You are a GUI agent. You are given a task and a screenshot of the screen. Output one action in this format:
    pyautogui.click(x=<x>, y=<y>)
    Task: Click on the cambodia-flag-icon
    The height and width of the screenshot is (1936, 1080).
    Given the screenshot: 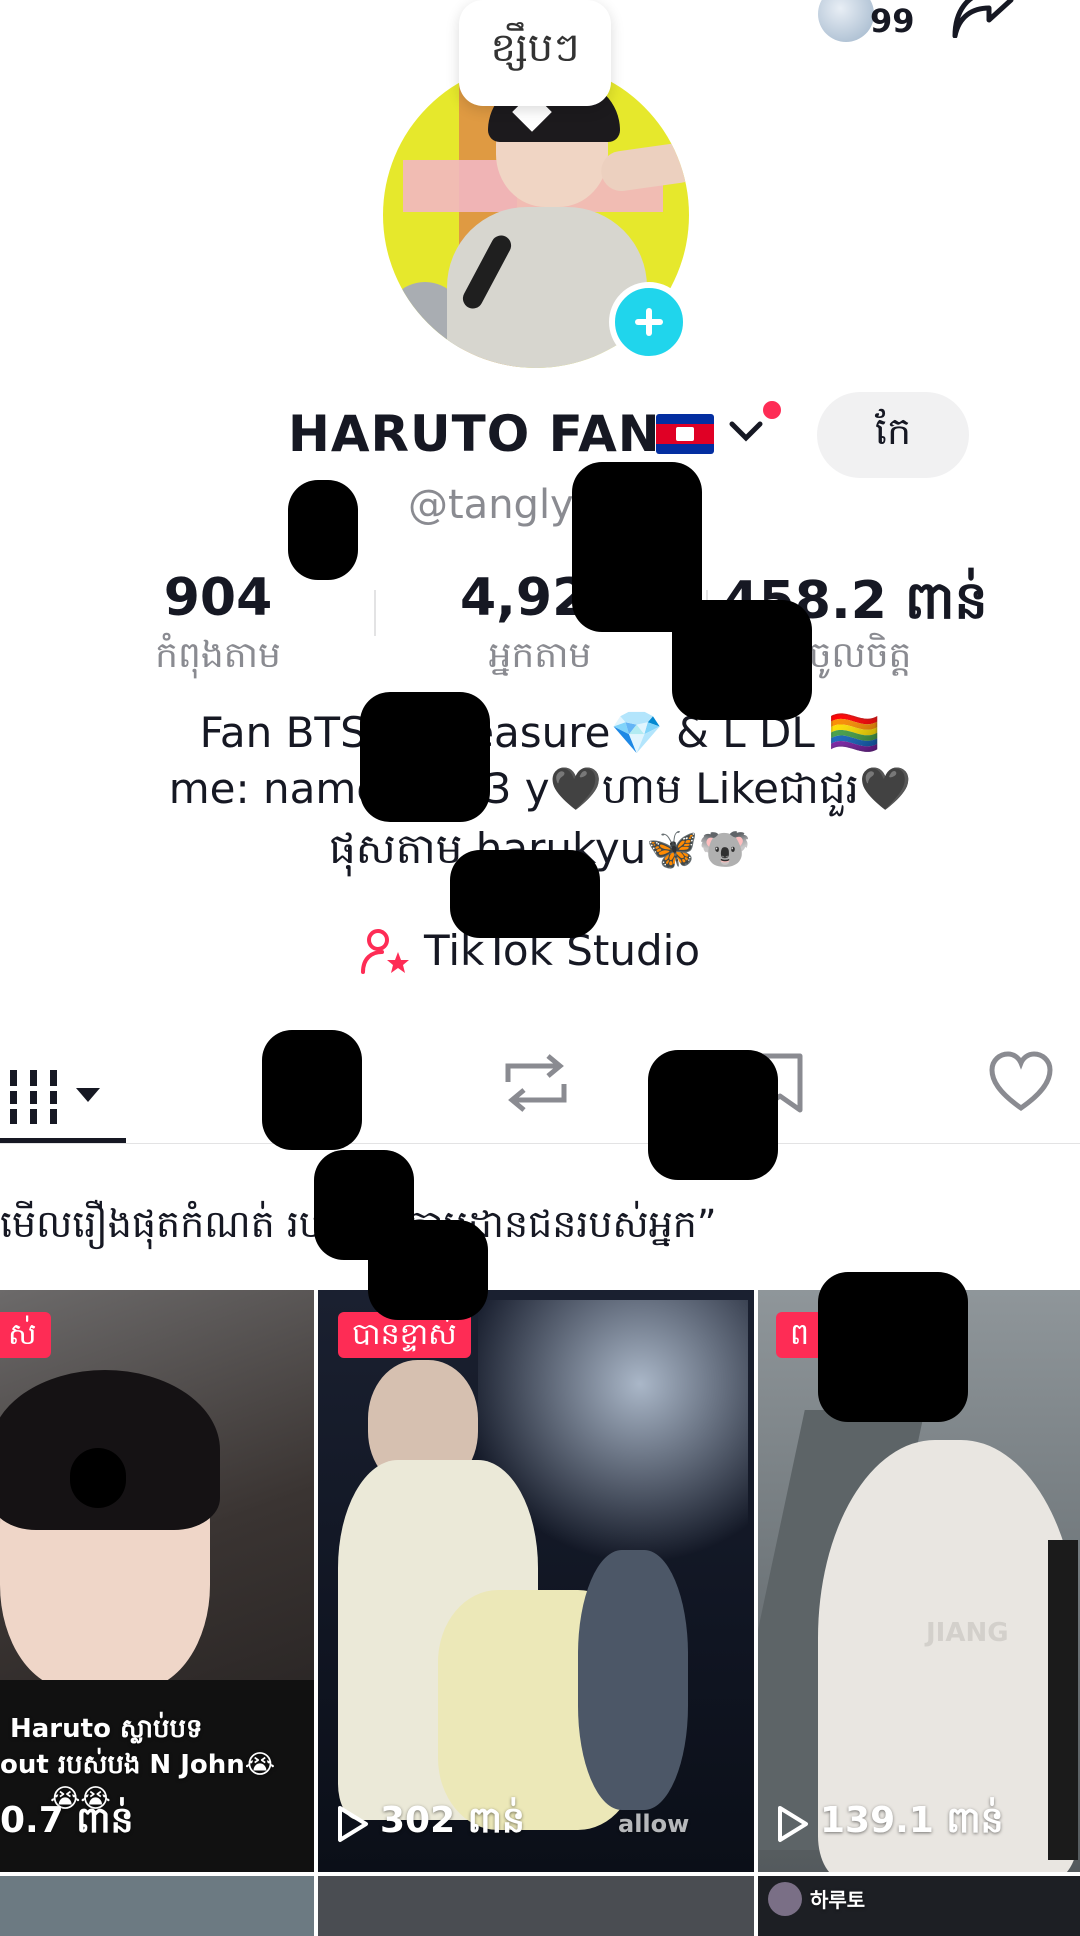 What is the action you would take?
    pyautogui.click(x=685, y=434)
    